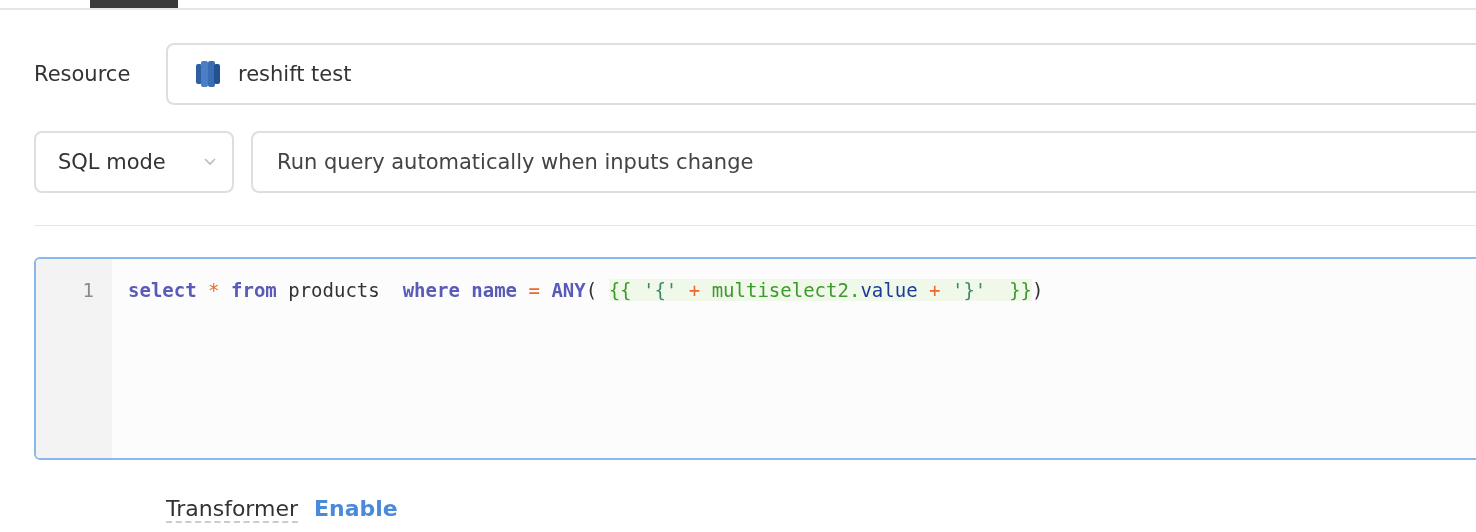 Image resolution: width=1476 pixels, height=532 pixels. What do you see at coordinates (134, 162) in the screenshot?
I see `mode-select: SQL mode` at bounding box center [134, 162].